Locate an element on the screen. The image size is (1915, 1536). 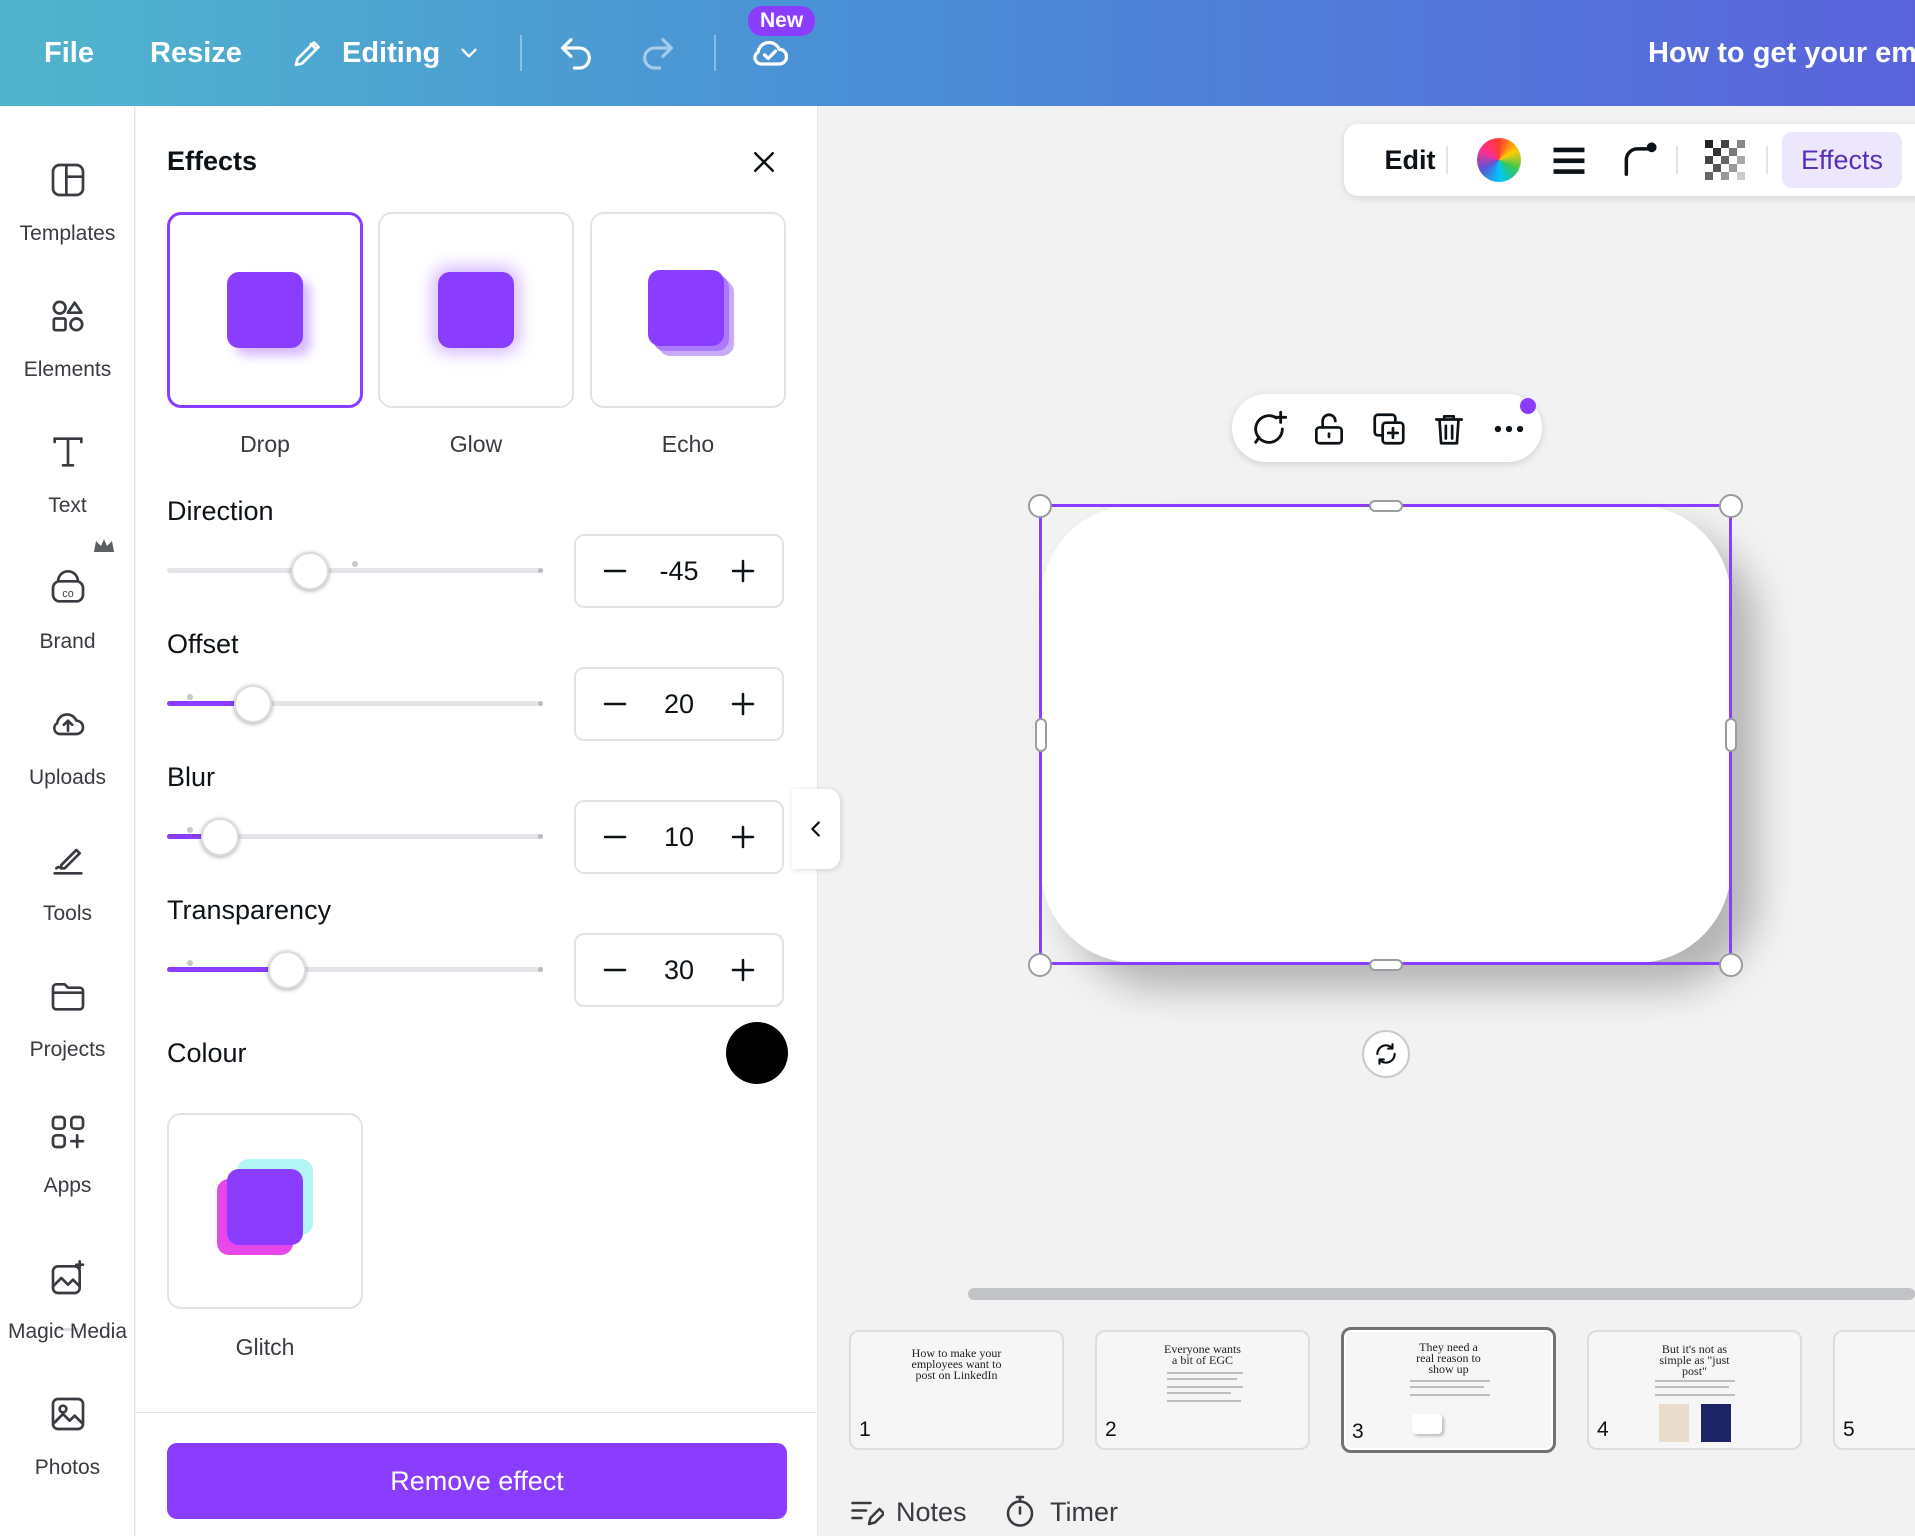
cloud-check-icon is located at coordinates (770, 53).